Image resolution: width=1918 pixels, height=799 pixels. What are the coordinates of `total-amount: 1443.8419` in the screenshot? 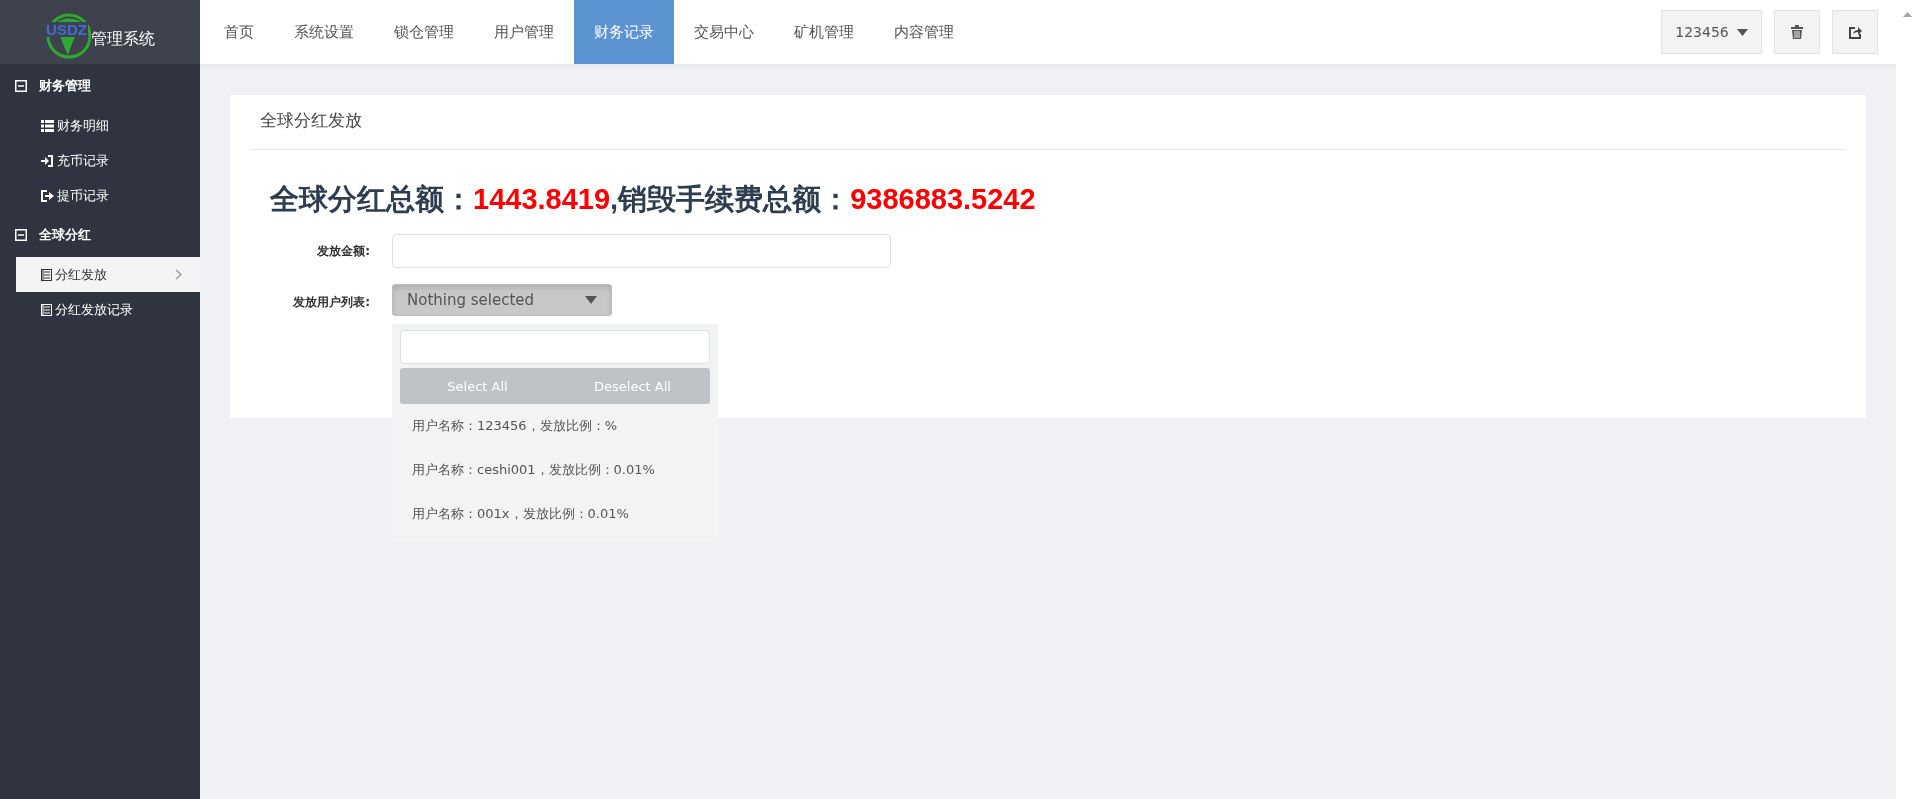 It's located at (542, 199).